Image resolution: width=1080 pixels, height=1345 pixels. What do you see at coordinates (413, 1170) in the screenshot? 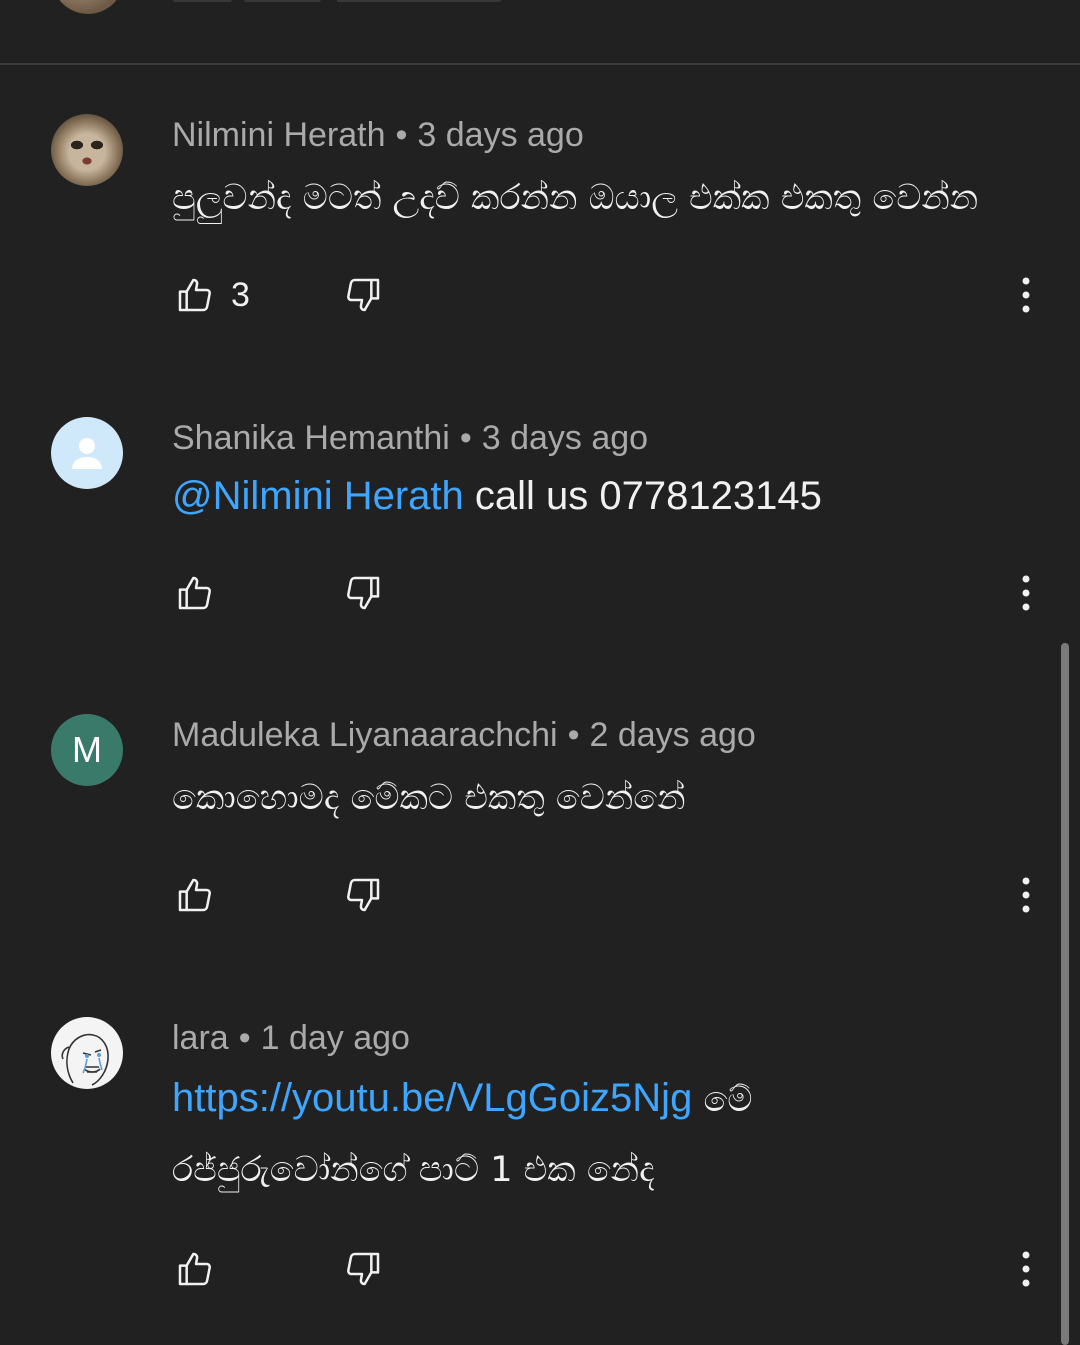
I see `comment-text-line: රජ්ජුරුවෝන්ගේ පාට් 1 එක නේද` at bounding box center [413, 1170].